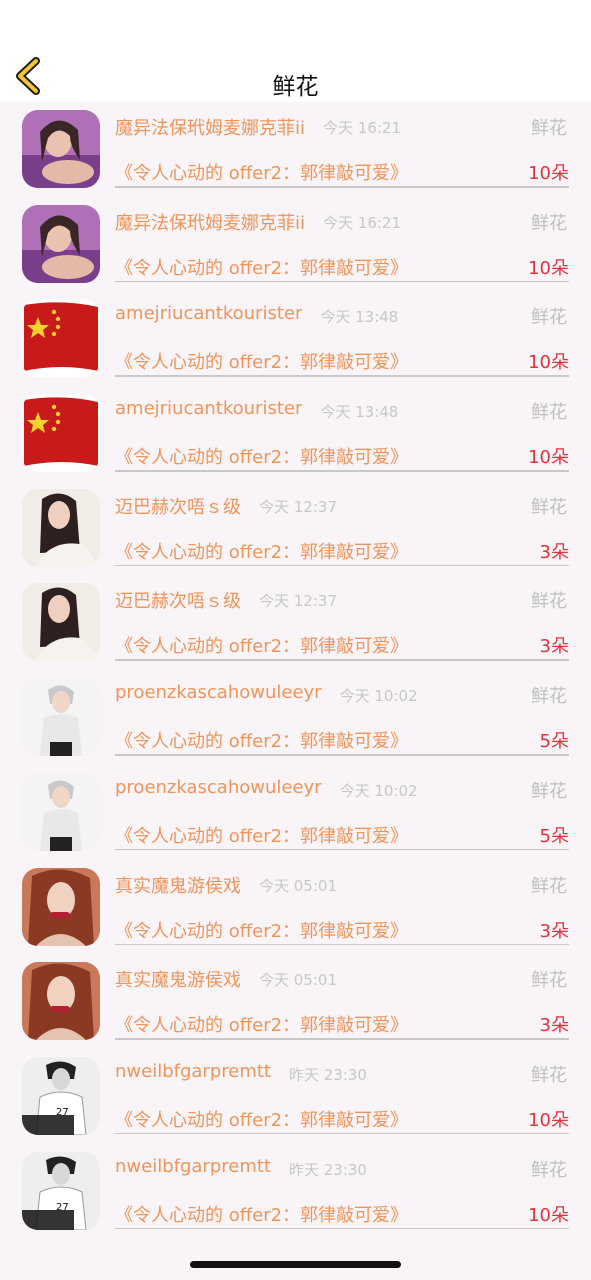  Describe the element at coordinates (550, 33) in the screenshot. I see `battery-icon` at that location.